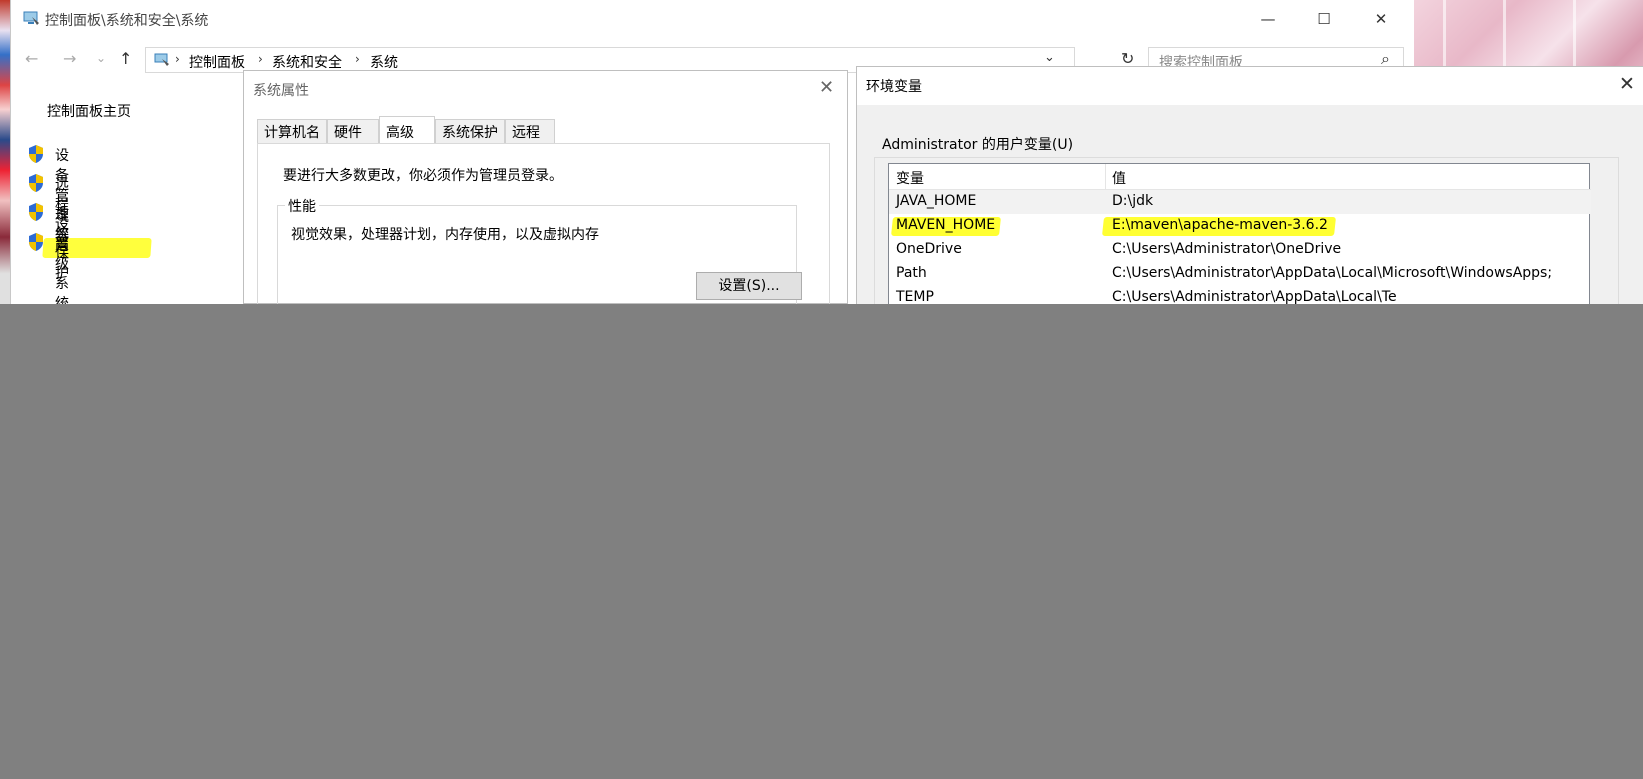 The width and height of the screenshot is (1643, 779). What do you see at coordinates (470, 131) in the screenshot?
I see `tab-system-protection: 系统保护` at bounding box center [470, 131].